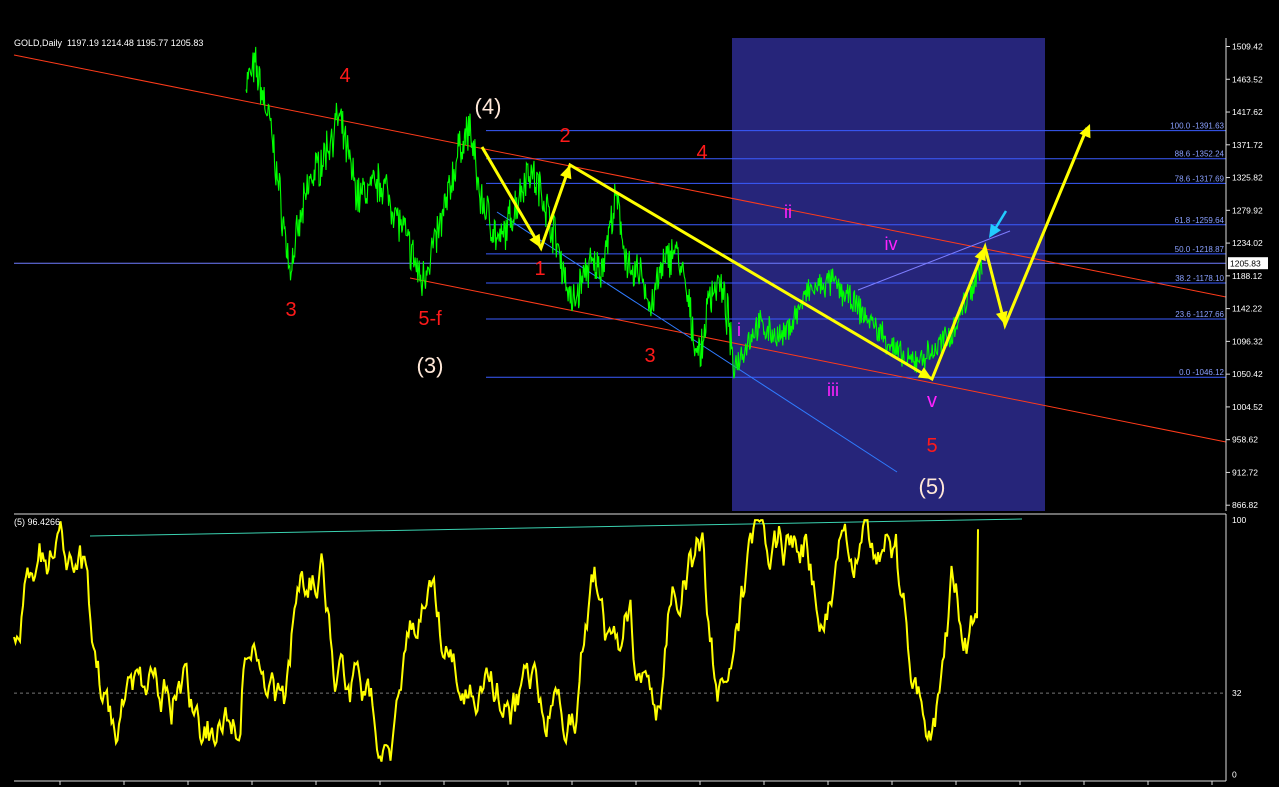 This screenshot has width=1279, height=787. Describe the element at coordinates (1200, 249) in the screenshot. I see `fib-level-label: 50.0 -1218.87` at that location.